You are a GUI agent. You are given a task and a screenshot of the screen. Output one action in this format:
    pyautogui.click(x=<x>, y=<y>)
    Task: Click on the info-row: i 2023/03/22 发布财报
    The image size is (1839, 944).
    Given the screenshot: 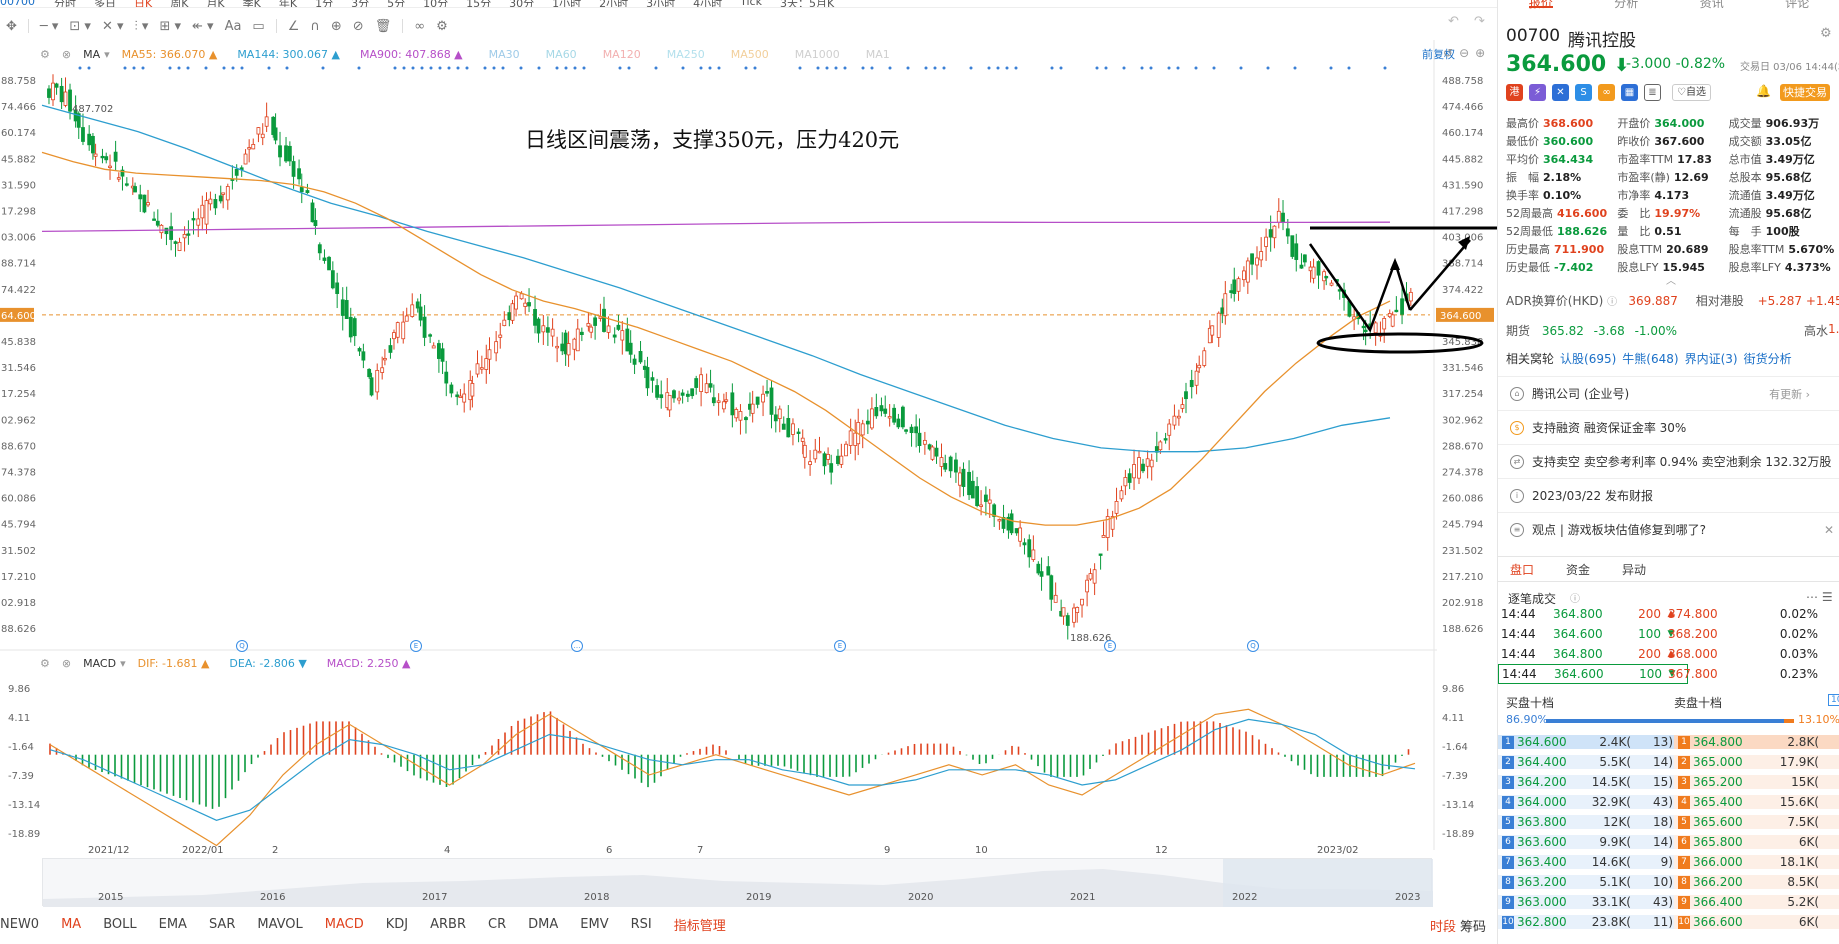 What is the action you would take?
    pyautogui.click(x=1668, y=495)
    